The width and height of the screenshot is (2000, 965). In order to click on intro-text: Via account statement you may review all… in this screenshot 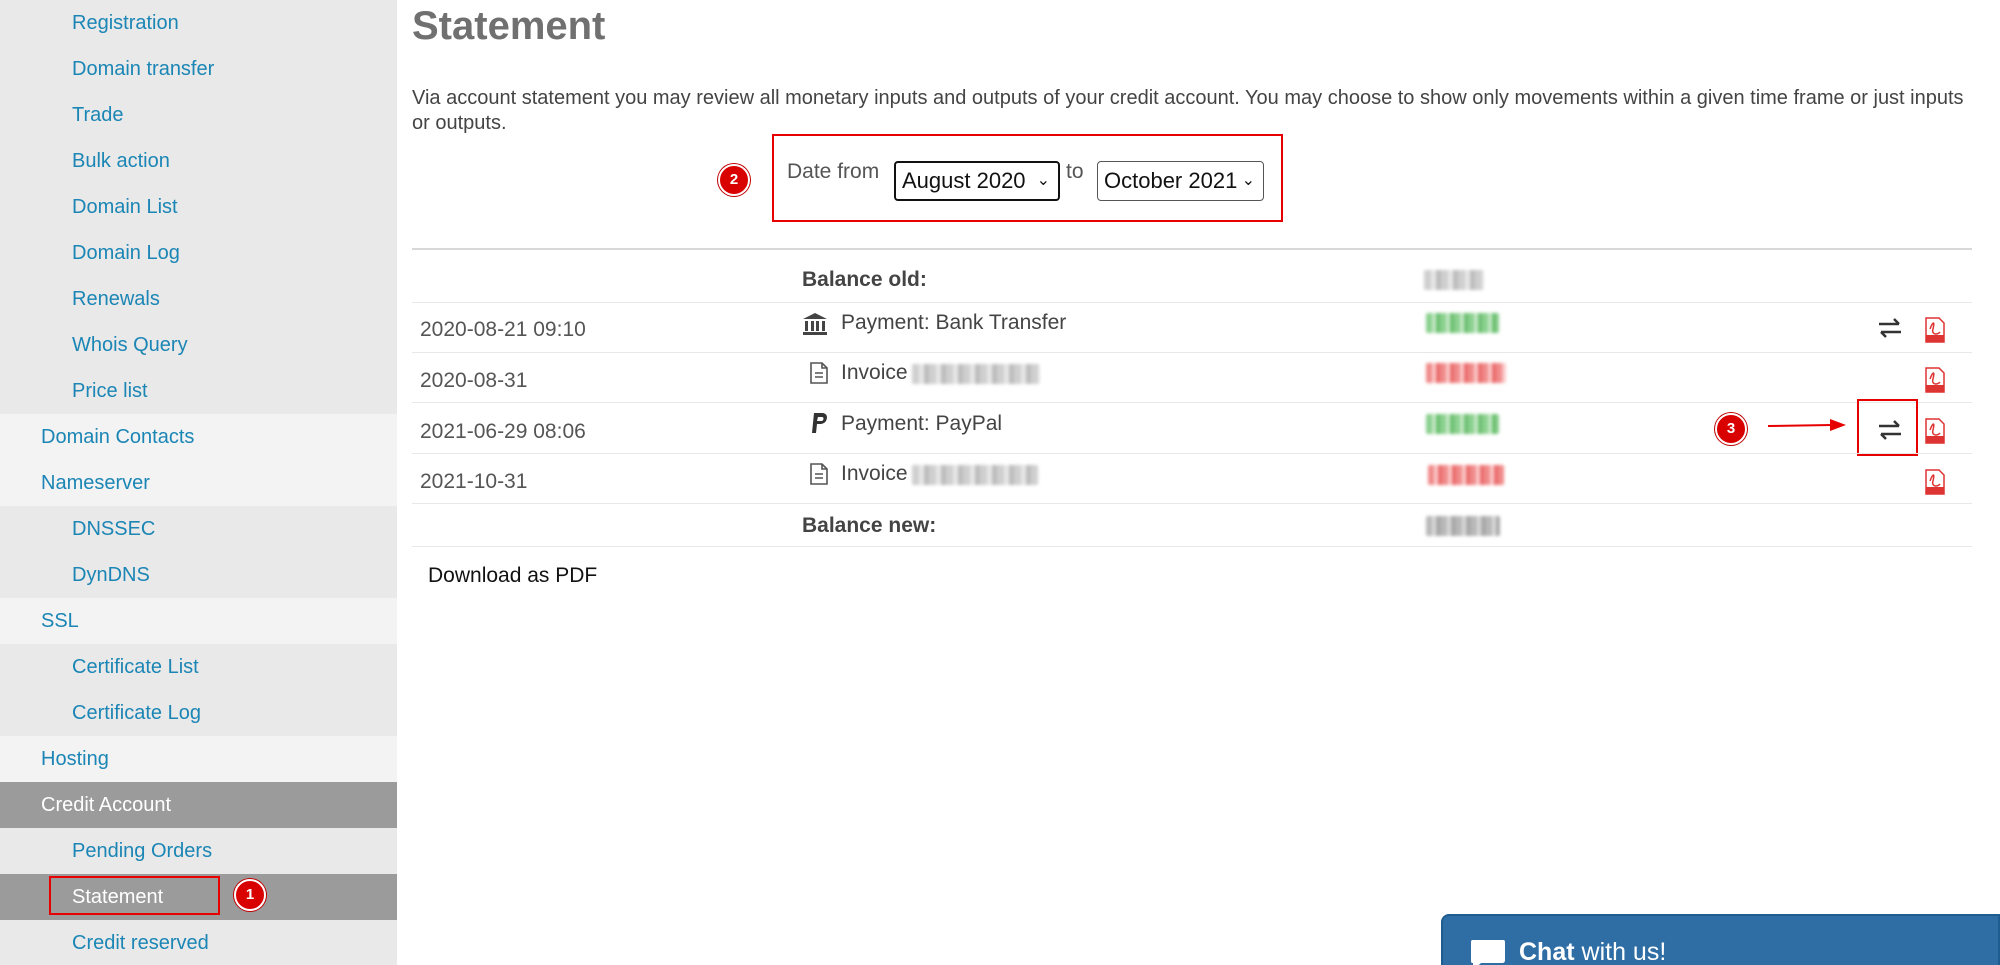, I will do `click(1188, 110)`.